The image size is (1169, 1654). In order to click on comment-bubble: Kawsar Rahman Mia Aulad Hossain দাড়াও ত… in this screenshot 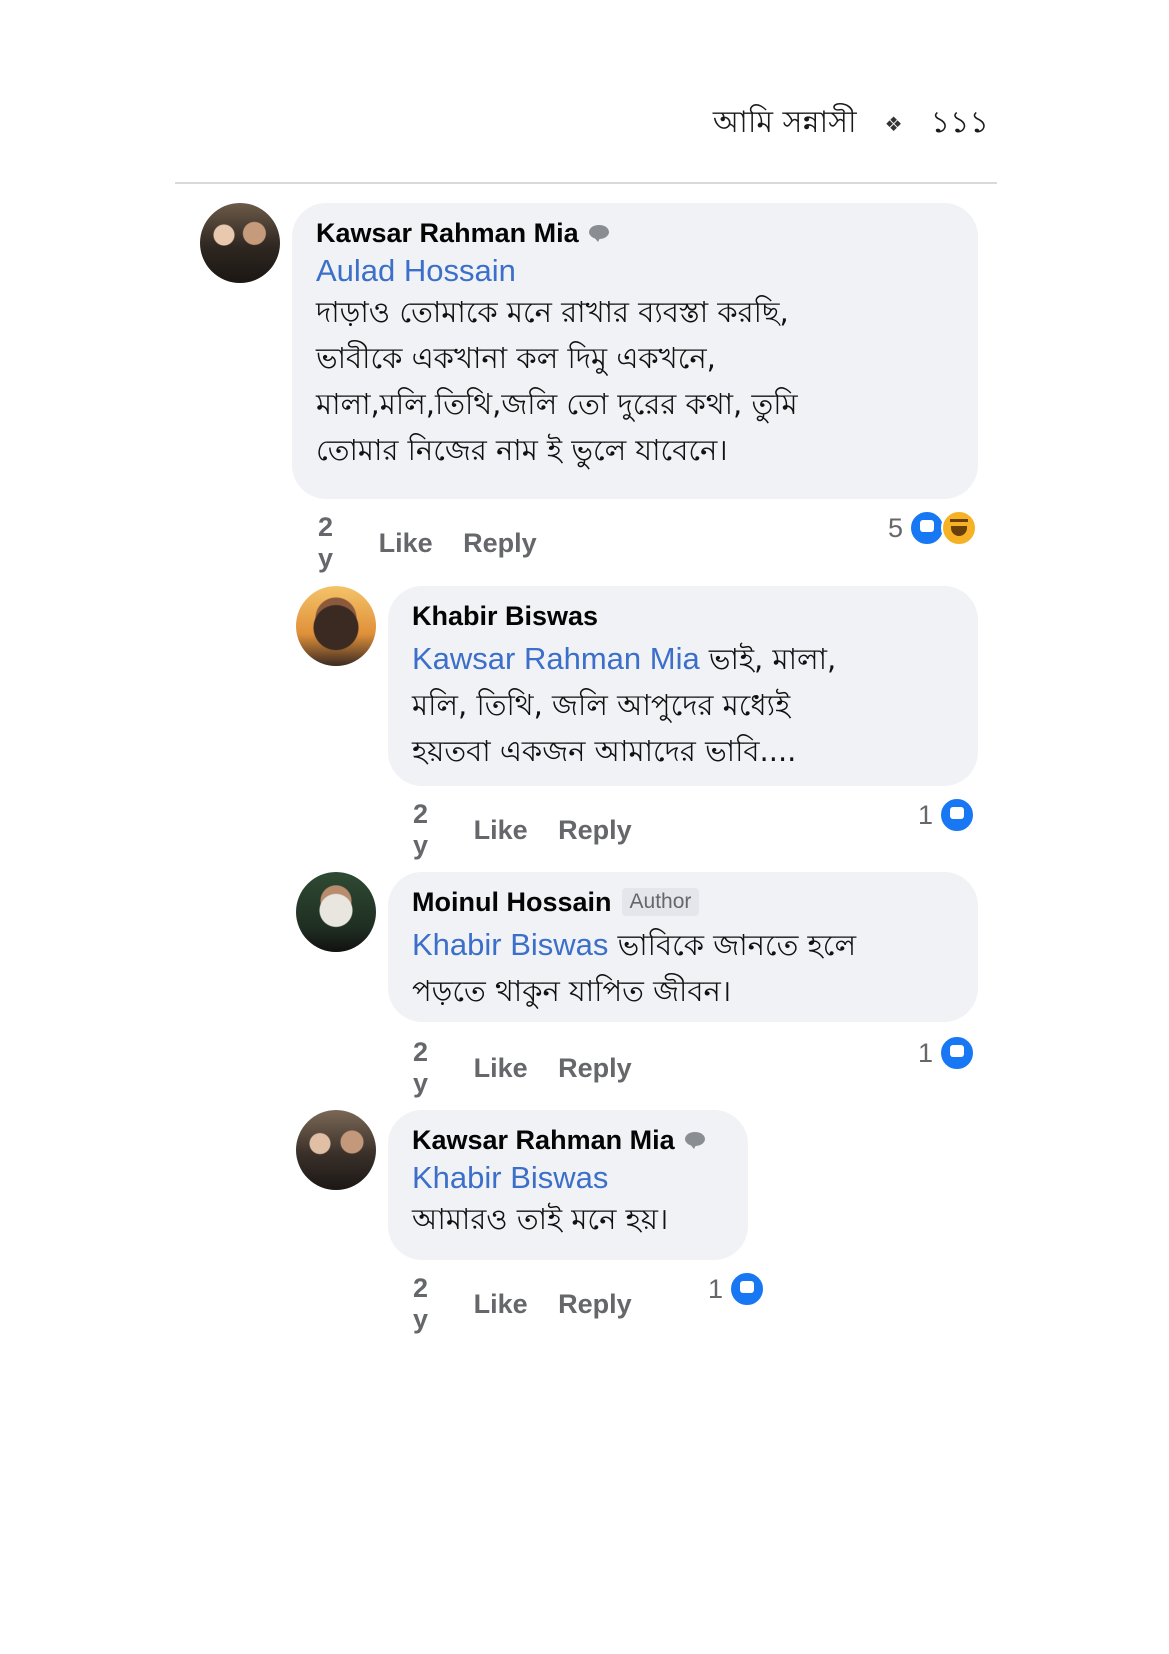, I will do `click(635, 351)`.